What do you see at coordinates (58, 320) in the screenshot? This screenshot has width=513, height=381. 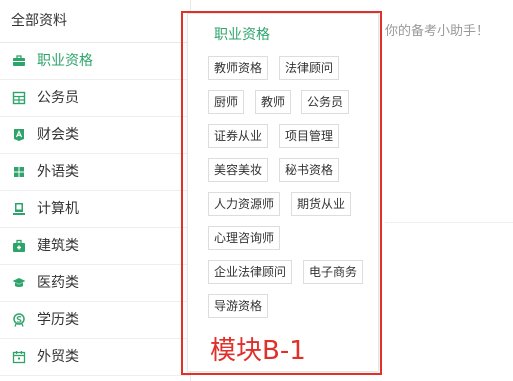 I see `sidebar-item-label: 学历类` at bounding box center [58, 320].